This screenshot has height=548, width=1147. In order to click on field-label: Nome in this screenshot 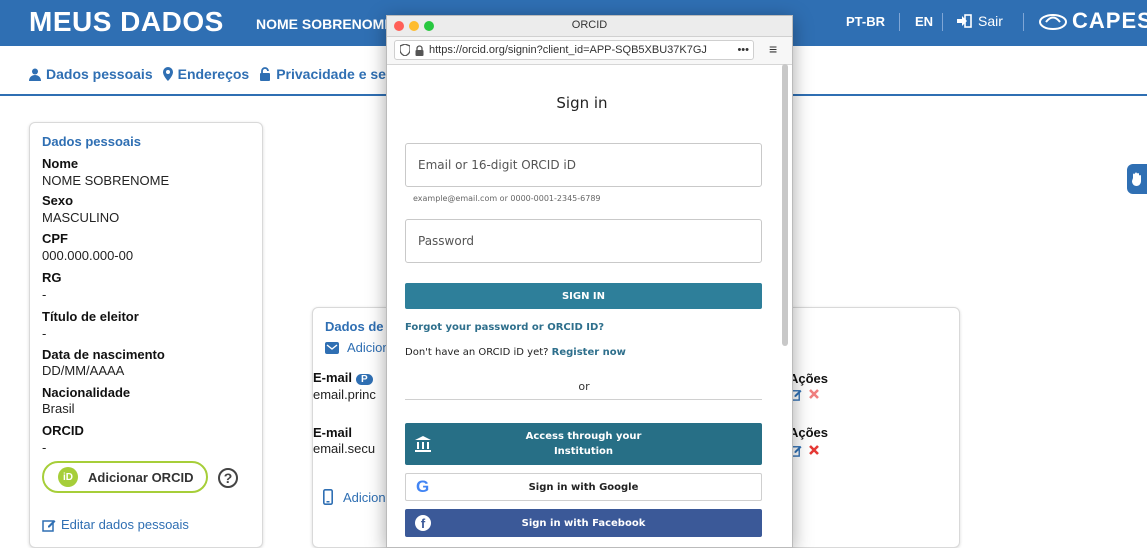, I will do `click(60, 163)`.